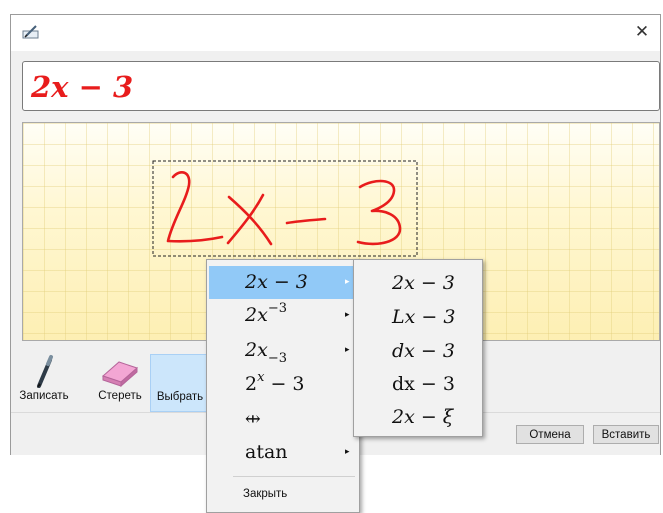  What do you see at coordinates (82, 87) in the screenshot?
I see `preview-expression: 2x − 3` at bounding box center [82, 87].